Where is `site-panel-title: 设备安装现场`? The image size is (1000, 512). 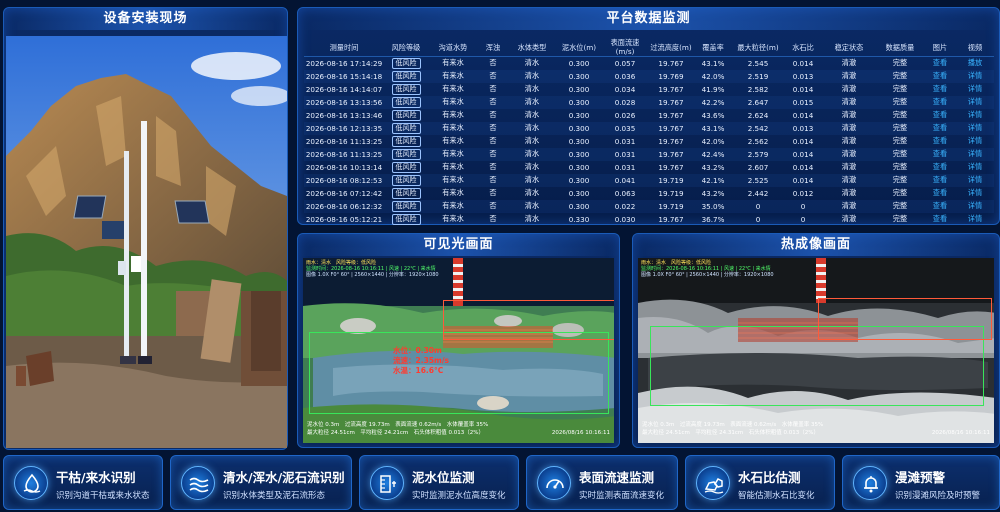
site-panel-title: 设备安装现场 is located at coordinates (145, 19).